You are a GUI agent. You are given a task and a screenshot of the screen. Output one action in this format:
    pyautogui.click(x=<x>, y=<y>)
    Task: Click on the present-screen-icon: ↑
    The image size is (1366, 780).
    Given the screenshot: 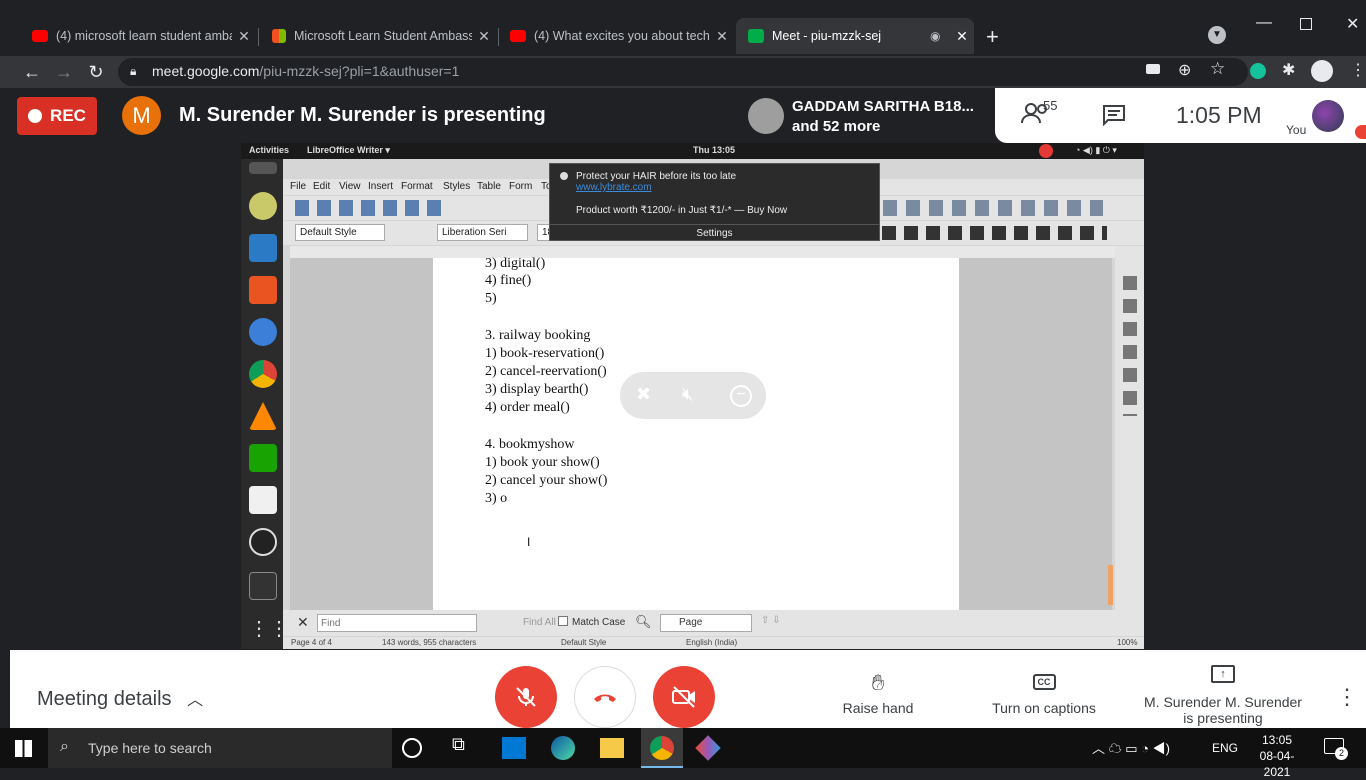 What is the action you would take?
    pyautogui.click(x=1223, y=678)
    